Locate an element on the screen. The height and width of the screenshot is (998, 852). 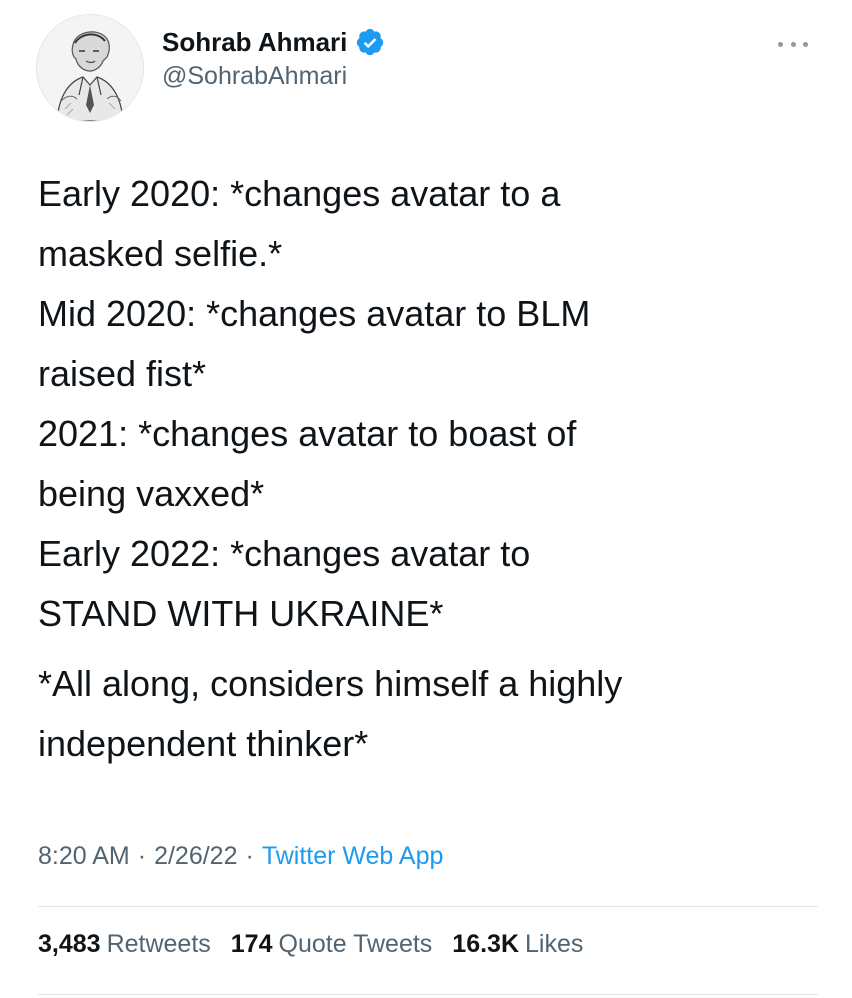
likes-count: 16.3K is located at coordinates (486, 944).